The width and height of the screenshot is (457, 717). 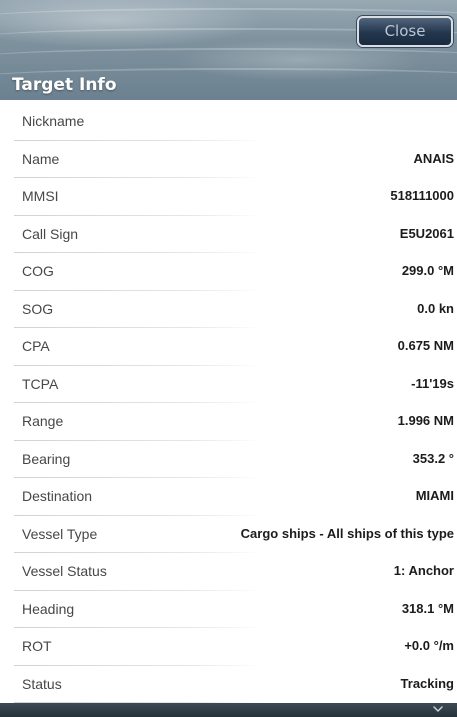 What do you see at coordinates (64, 571) in the screenshot?
I see `vessel-status-label: Vessel Status` at bounding box center [64, 571].